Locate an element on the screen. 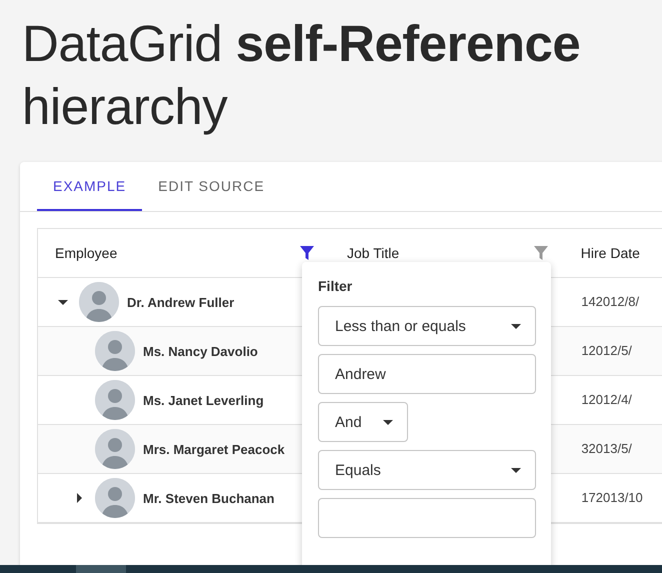  horizontal-scrollbar is located at coordinates (331, 569).